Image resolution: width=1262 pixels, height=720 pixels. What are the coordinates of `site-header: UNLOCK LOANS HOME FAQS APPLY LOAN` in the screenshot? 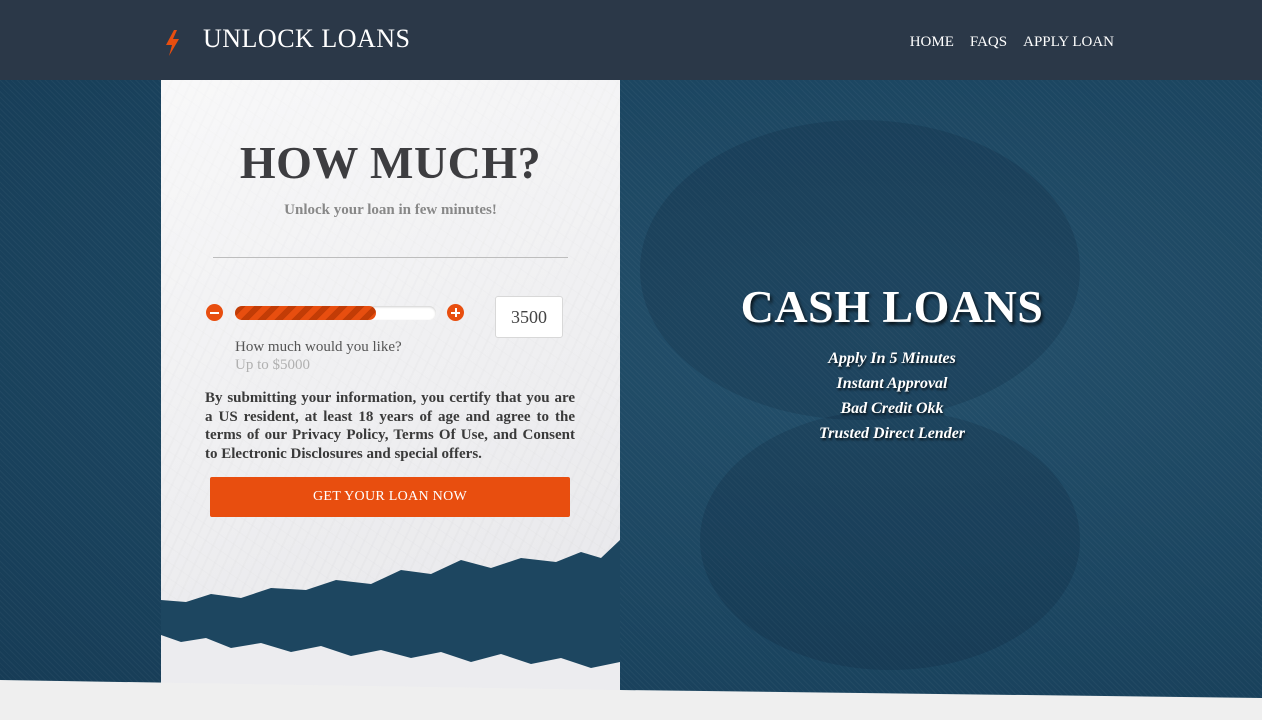 It's located at (631, 40).